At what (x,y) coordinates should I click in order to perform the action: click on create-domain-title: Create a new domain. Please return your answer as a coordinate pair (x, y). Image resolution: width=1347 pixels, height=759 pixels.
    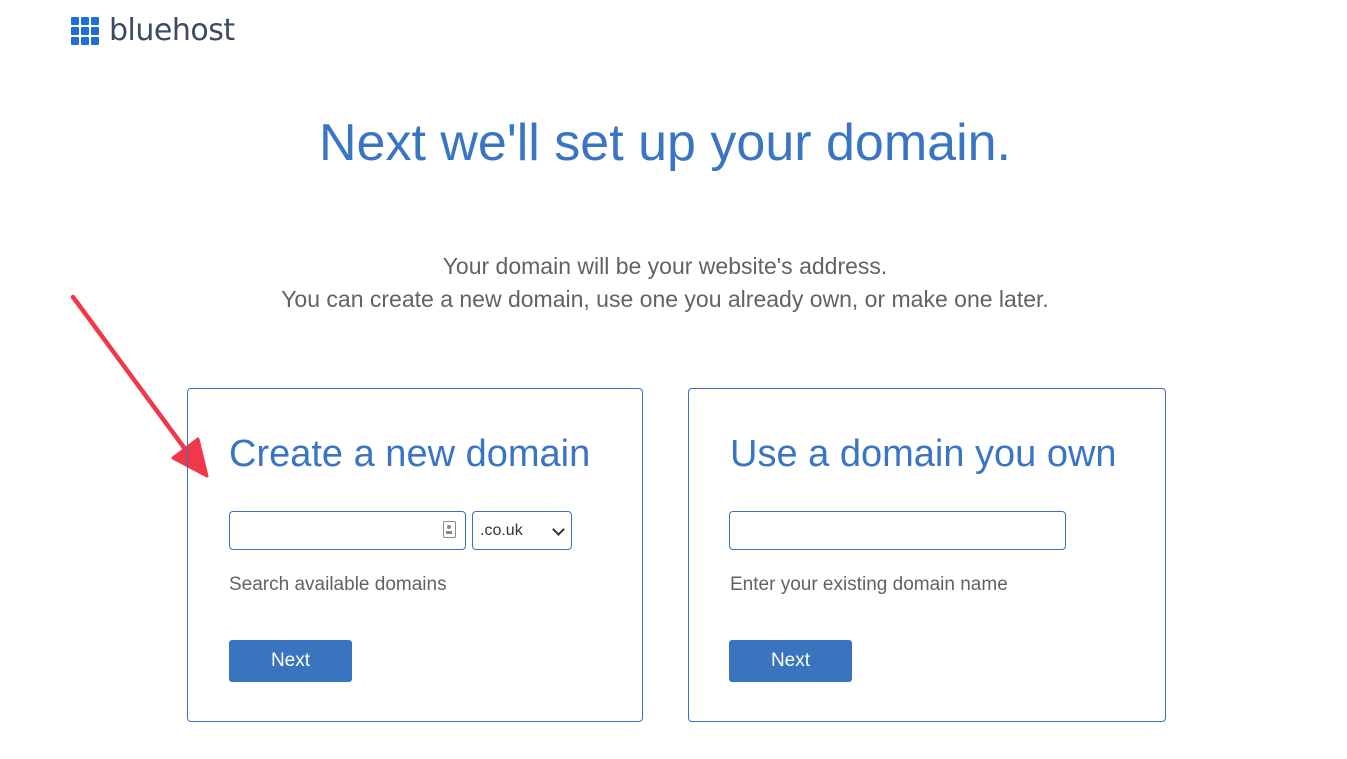
    Looking at the image, I should click on (410, 454).